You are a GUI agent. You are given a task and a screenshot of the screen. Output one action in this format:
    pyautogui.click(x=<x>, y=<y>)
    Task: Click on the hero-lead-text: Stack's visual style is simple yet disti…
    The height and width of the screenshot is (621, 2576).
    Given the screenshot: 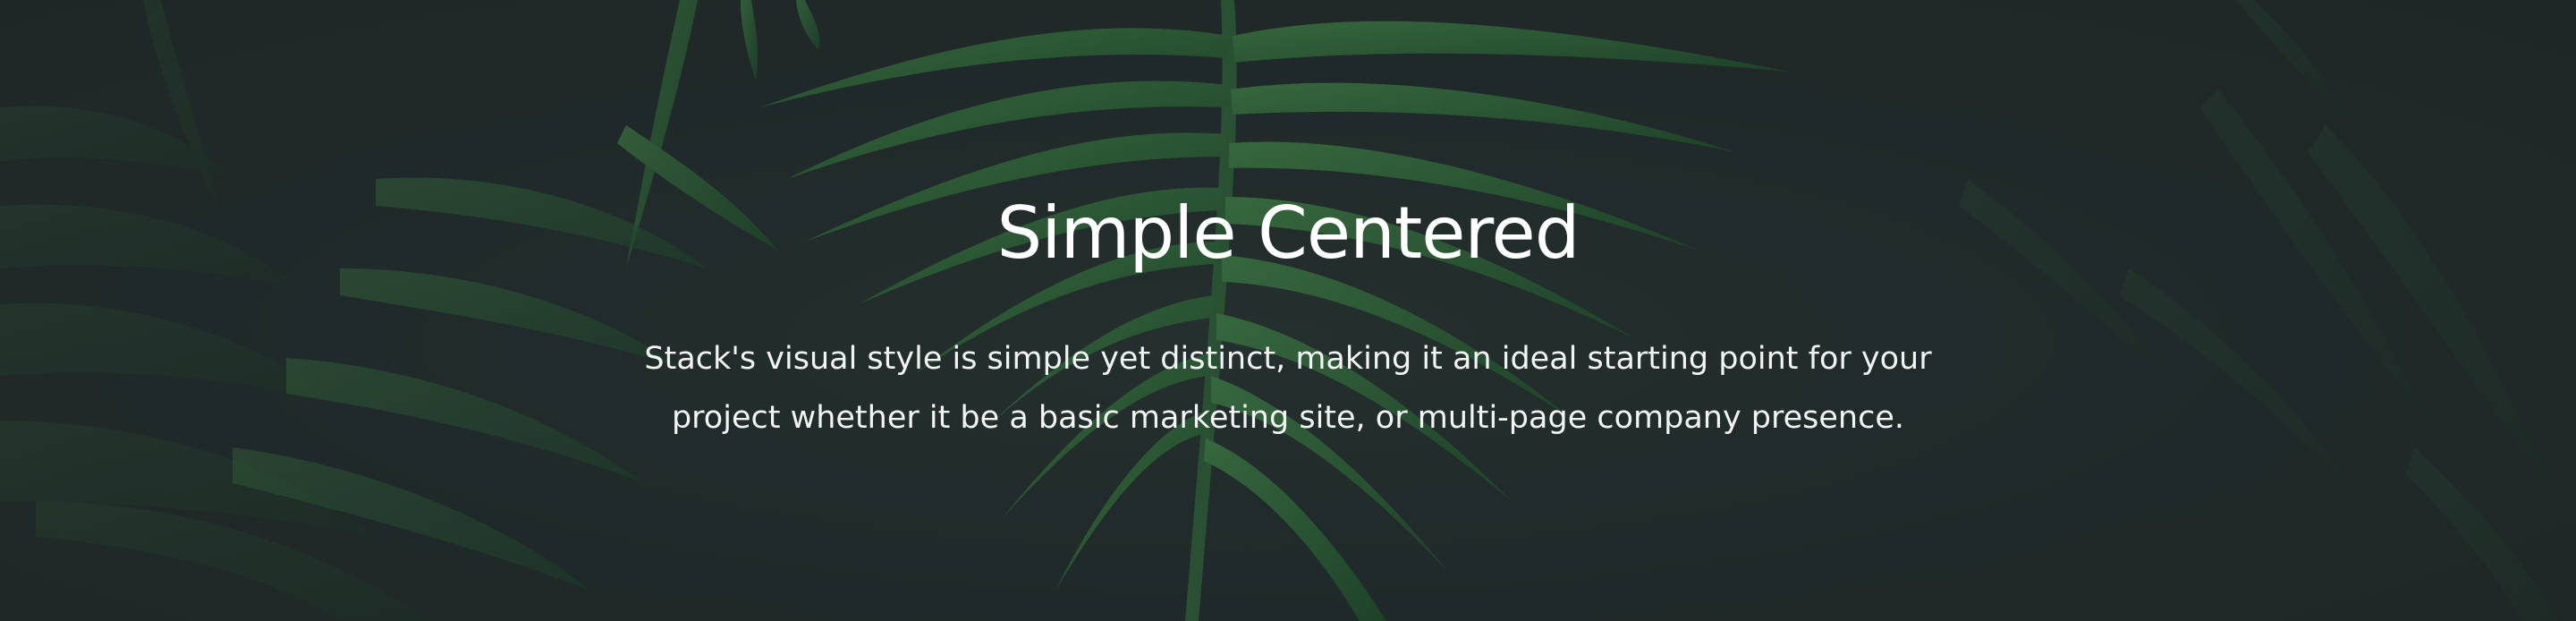 What is the action you would take?
    pyautogui.click(x=1288, y=389)
    